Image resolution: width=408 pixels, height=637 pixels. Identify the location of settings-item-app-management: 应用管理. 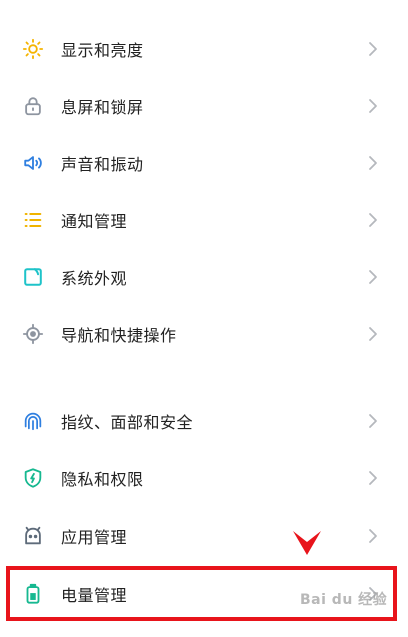
(204, 536).